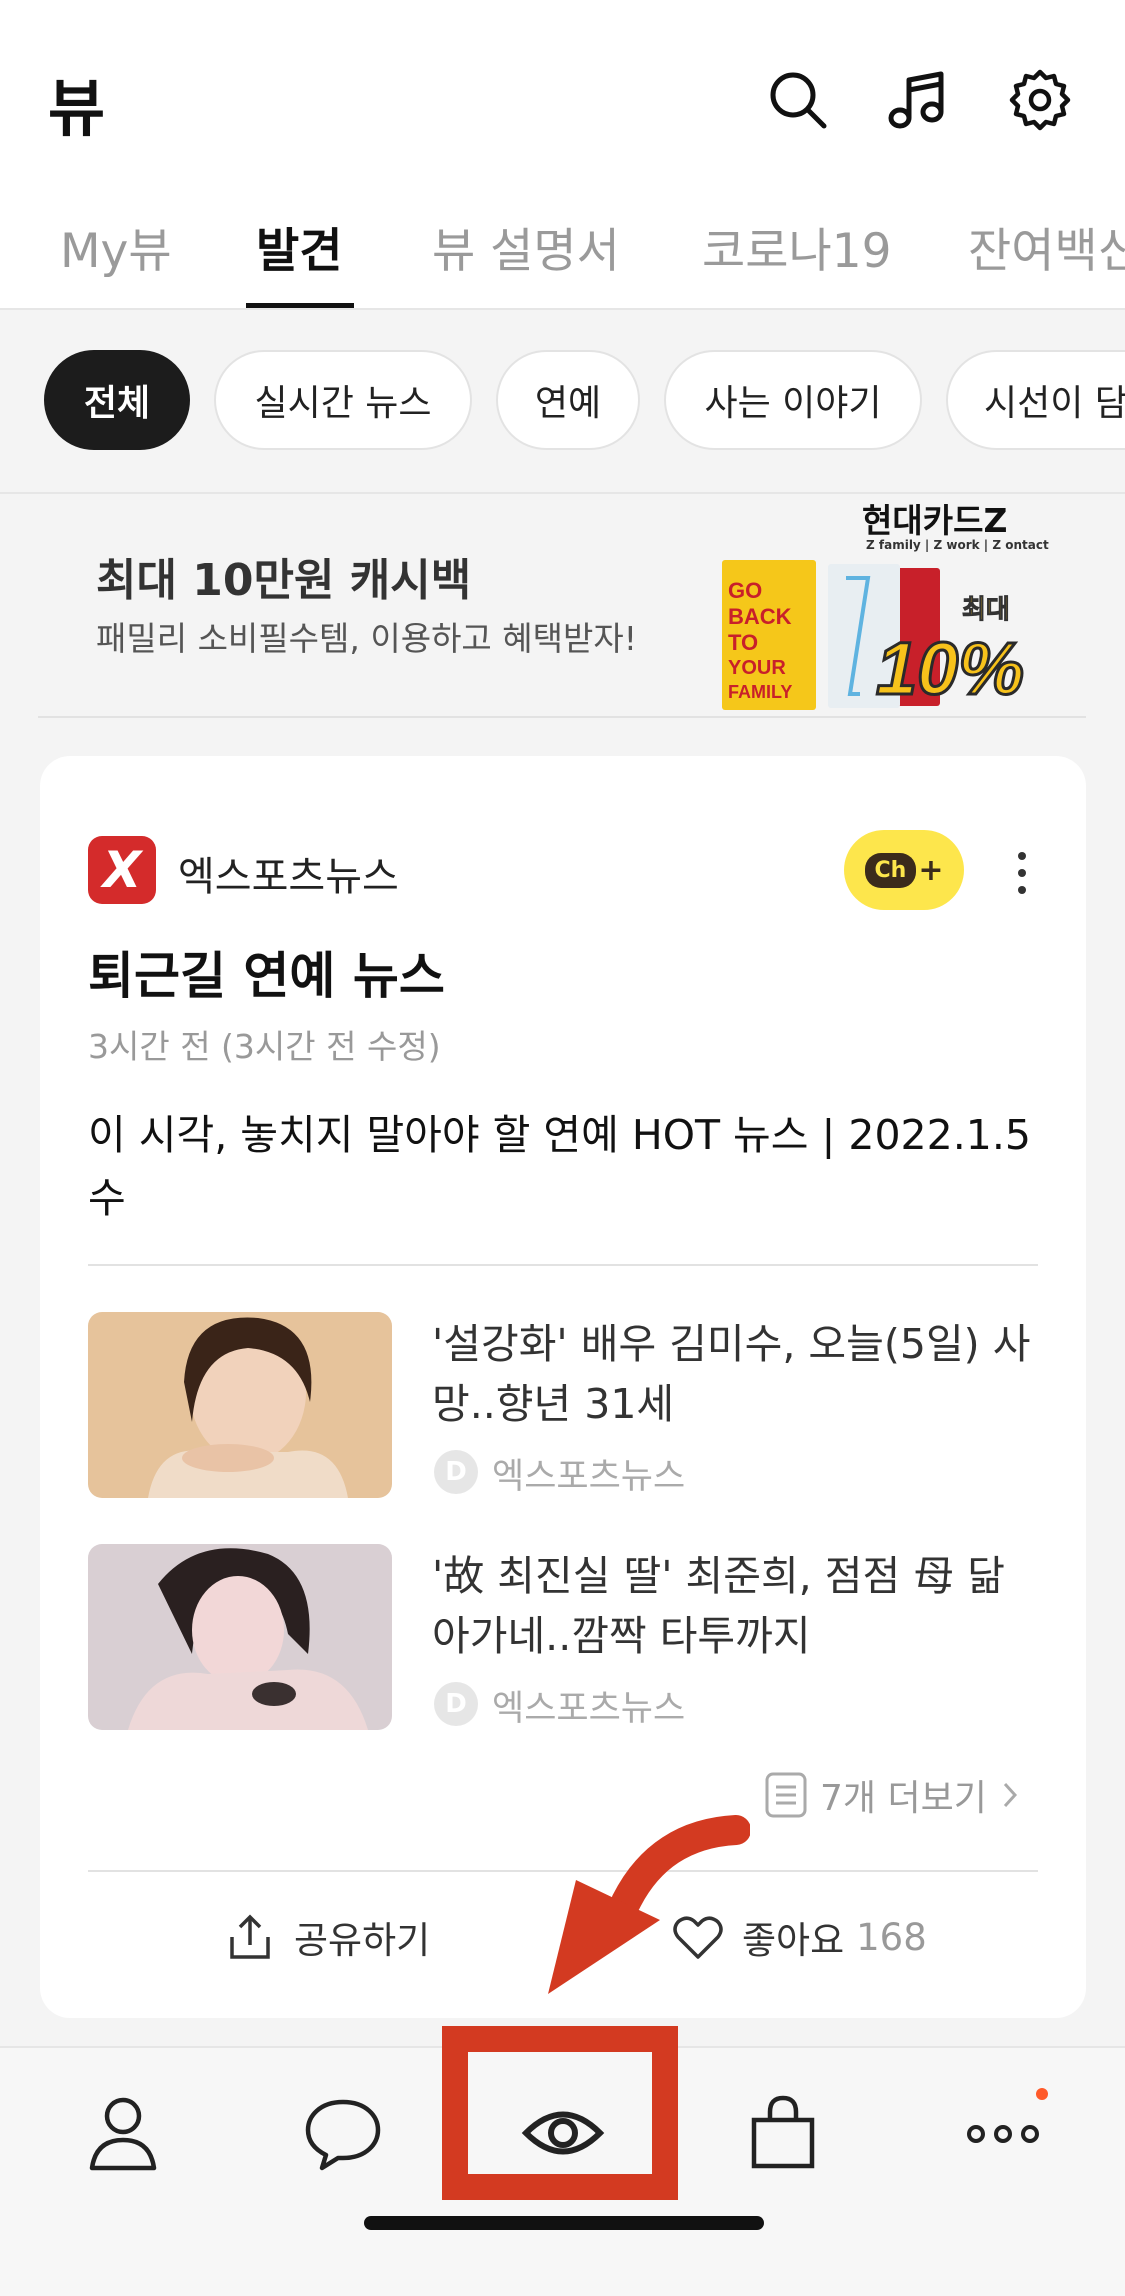  What do you see at coordinates (931, 870) in the screenshot?
I see `plus-icon: +` at bounding box center [931, 870].